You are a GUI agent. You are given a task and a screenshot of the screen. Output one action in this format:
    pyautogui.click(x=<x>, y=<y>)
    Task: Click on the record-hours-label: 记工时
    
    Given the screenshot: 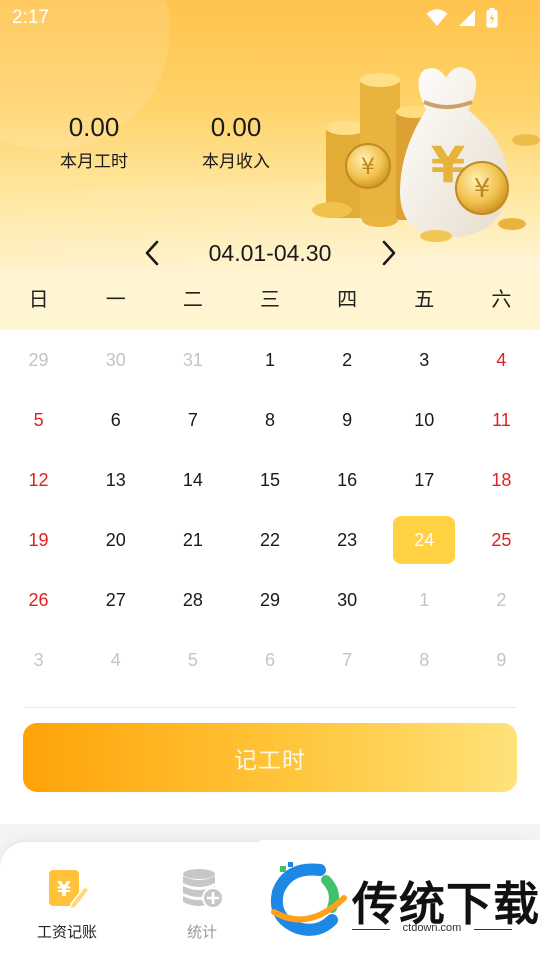 What is the action you would take?
    pyautogui.click(x=270, y=759)
    